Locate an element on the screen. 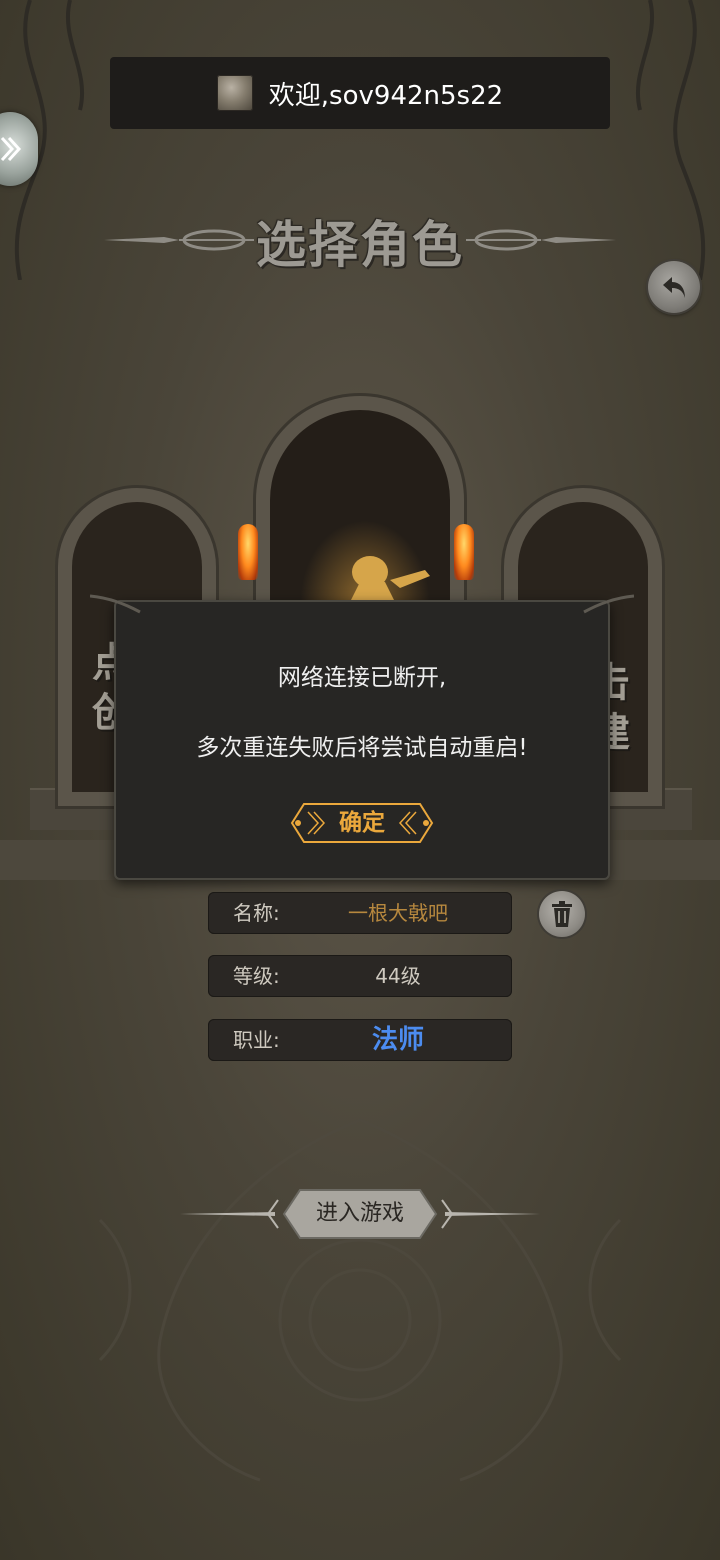 The width and height of the screenshot is (720, 1560). enter-game-label: 进入游戏 is located at coordinates (359, 1213).